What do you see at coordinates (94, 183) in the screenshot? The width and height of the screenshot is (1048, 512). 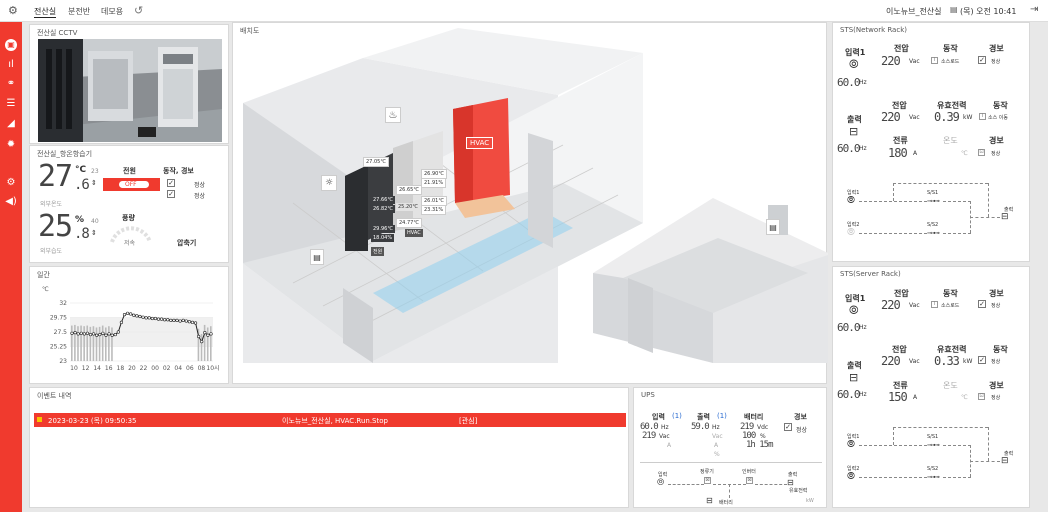 I see `temp-stepper-icon: ⇕` at bounding box center [94, 183].